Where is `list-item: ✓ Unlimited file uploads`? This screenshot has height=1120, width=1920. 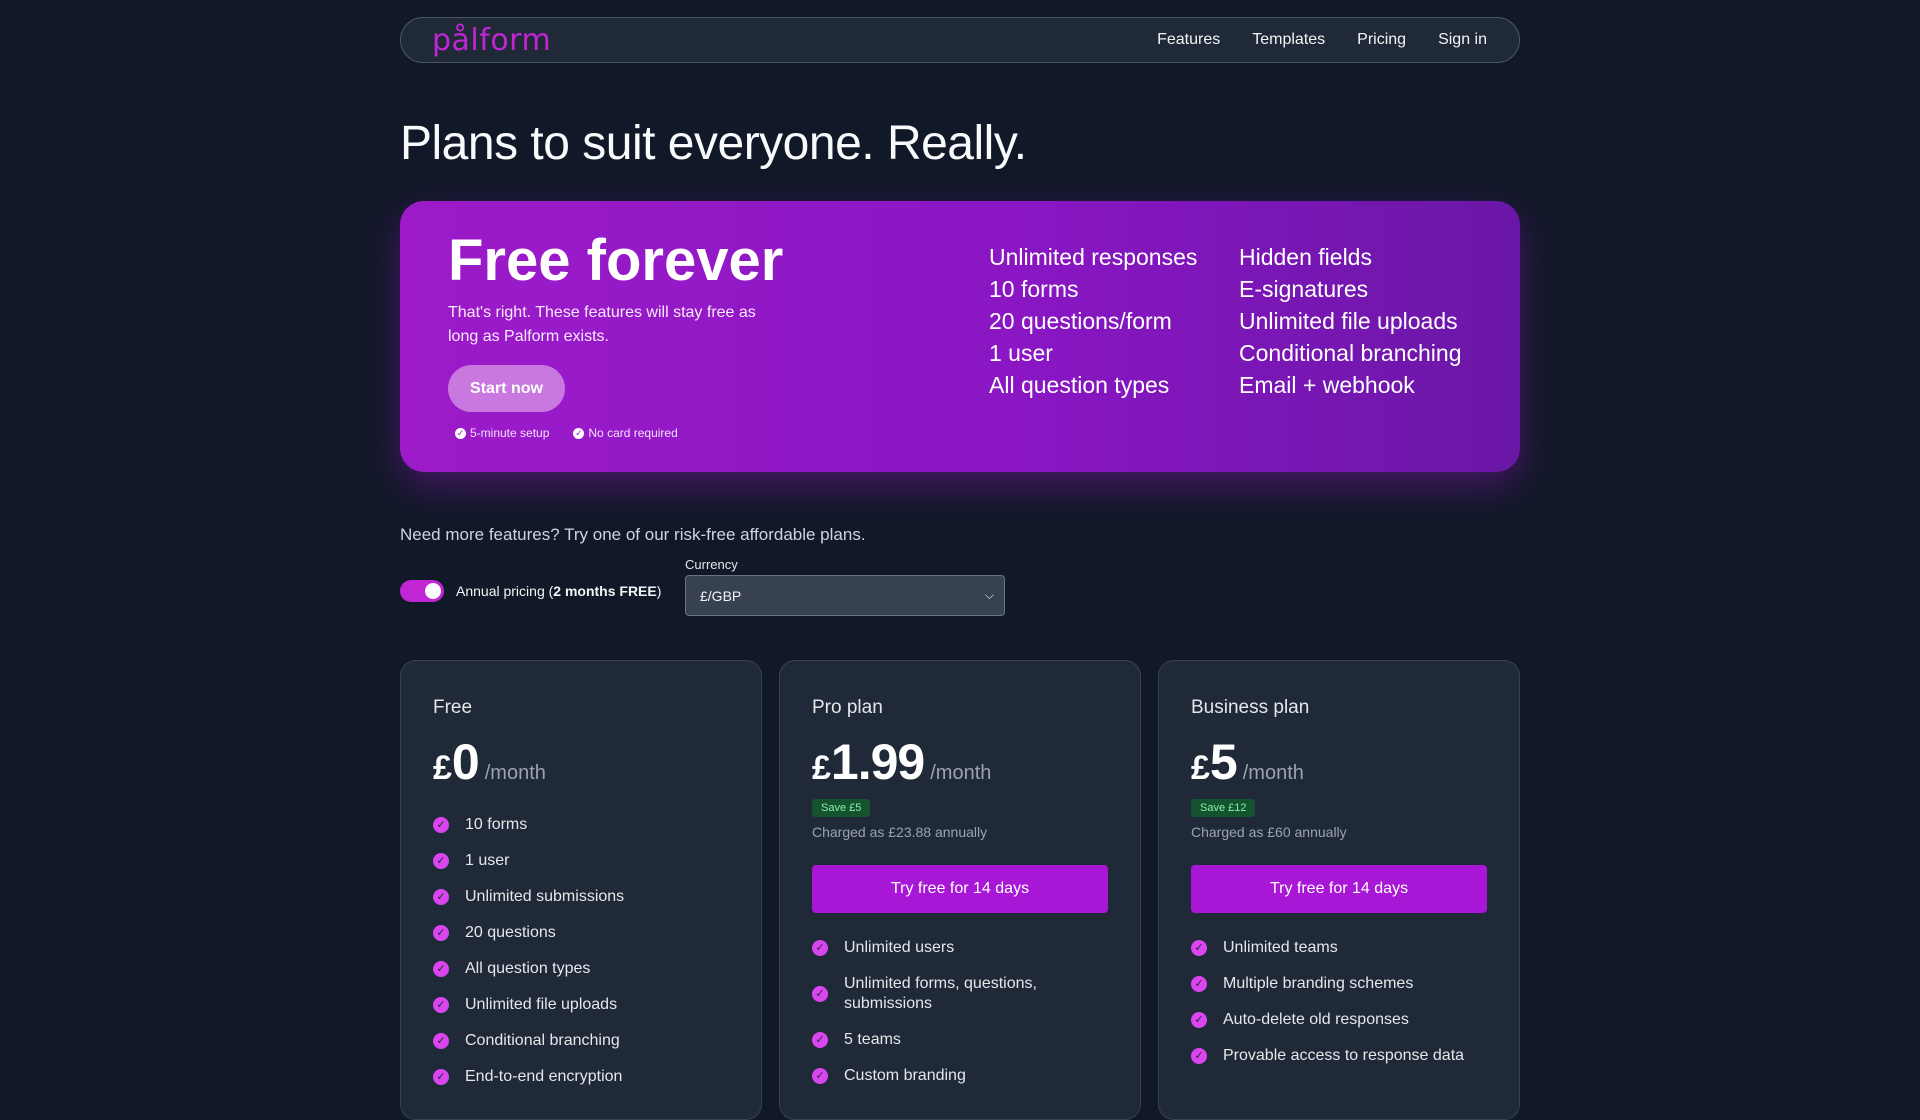 list-item: ✓ Unlimited file uploads is located at coordinates (528, 1005).